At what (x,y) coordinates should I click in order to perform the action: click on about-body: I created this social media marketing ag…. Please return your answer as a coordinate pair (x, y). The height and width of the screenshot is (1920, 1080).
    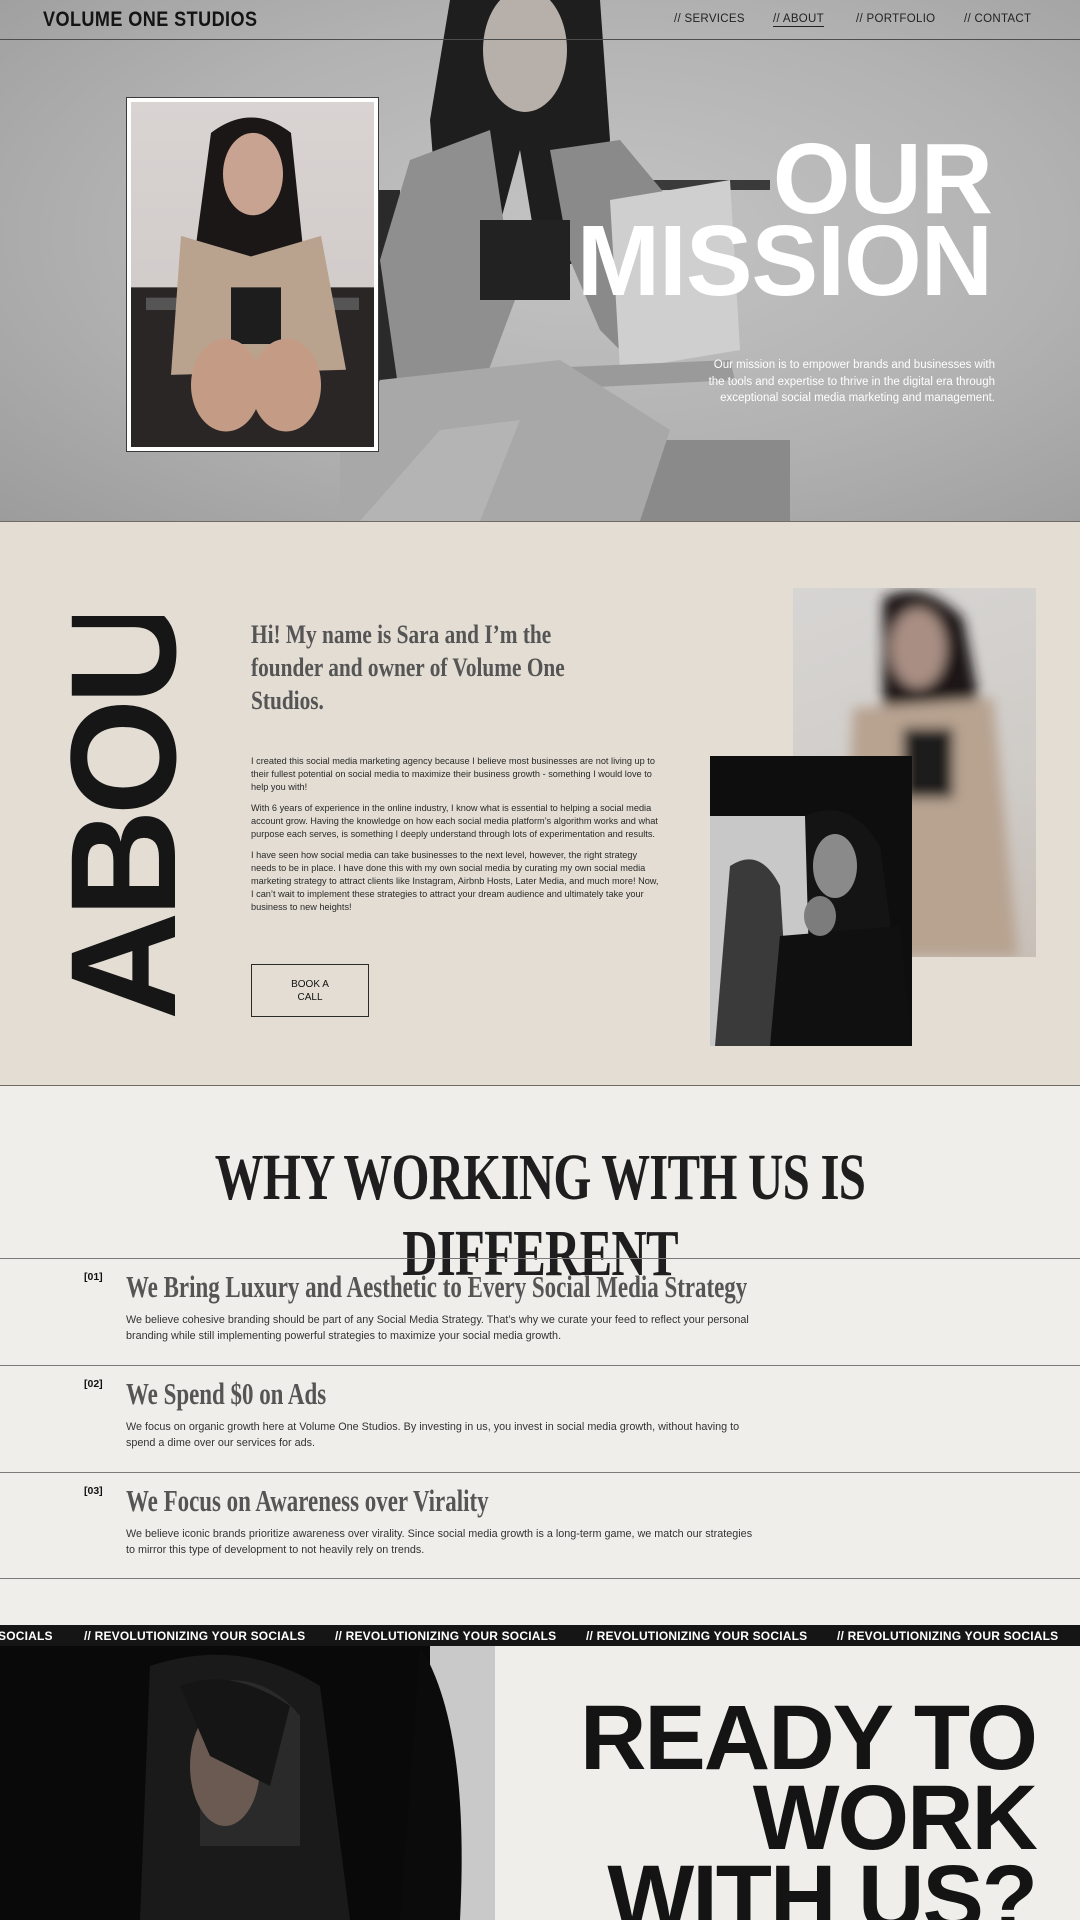
    Looking at the image, I should click on (457, 838).